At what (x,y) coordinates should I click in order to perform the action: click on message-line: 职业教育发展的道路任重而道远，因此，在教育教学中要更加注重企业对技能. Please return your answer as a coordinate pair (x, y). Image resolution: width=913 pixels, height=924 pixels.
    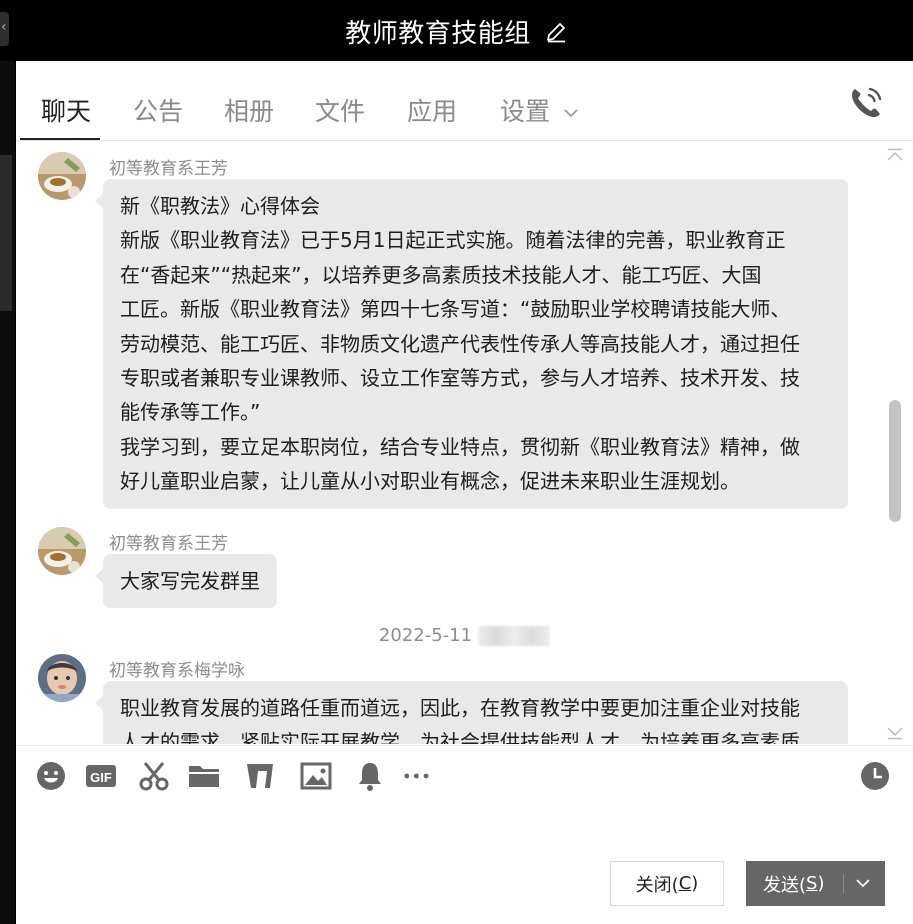
    Looking at the image, I should click on (460, 708).